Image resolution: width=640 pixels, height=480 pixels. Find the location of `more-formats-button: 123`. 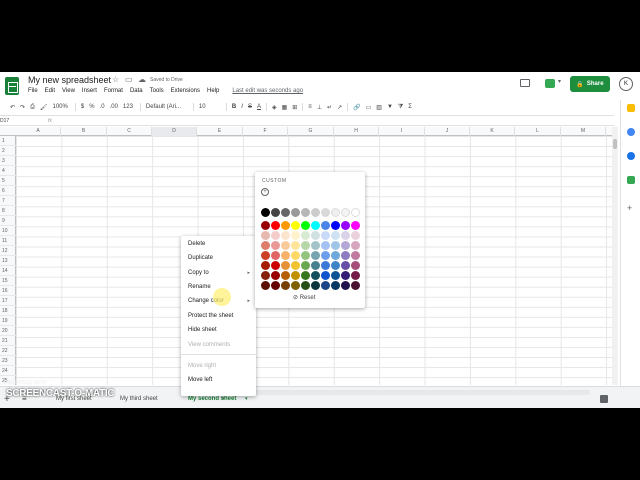

more-formats-button: 123 is located at coordinates (129, 107).